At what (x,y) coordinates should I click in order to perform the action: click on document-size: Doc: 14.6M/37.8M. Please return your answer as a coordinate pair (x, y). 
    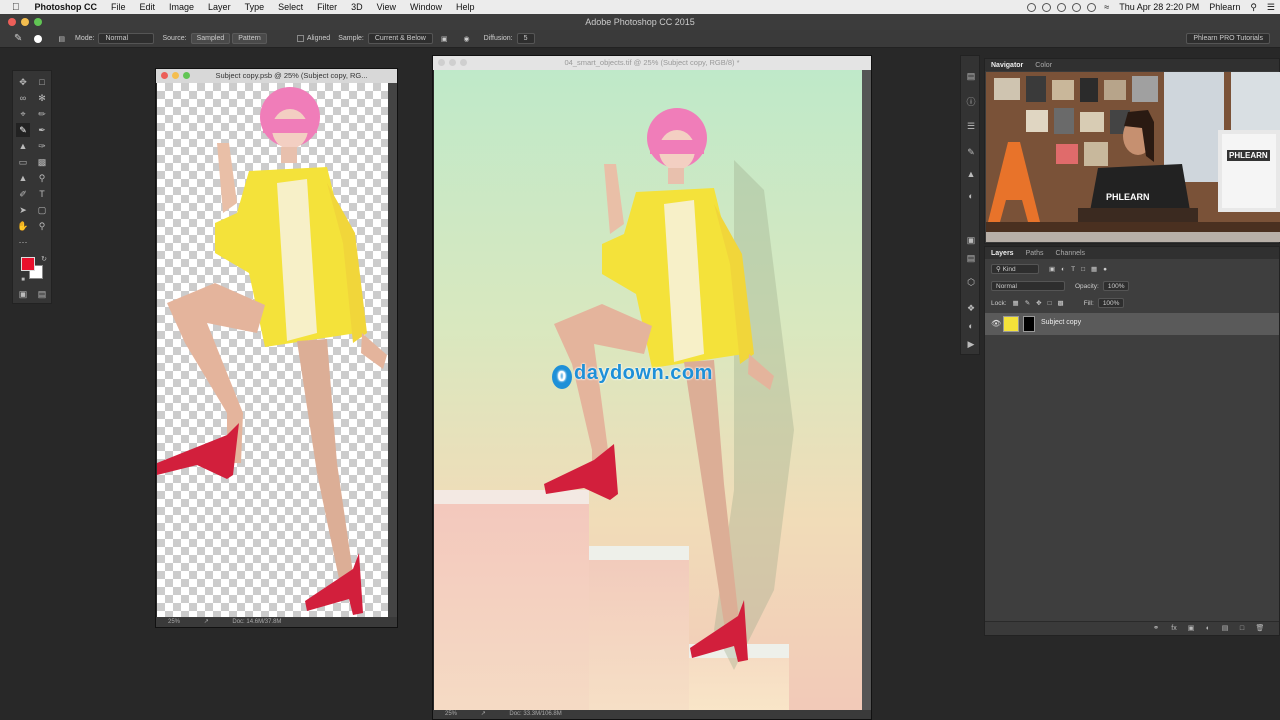
    Looking at the image, I should click on (256, 622).